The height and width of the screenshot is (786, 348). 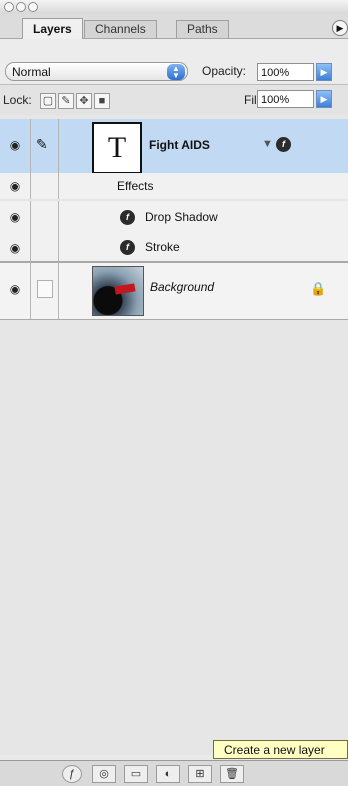 I want to click on create-group-icon: ▭, so click(x=136, y=774).